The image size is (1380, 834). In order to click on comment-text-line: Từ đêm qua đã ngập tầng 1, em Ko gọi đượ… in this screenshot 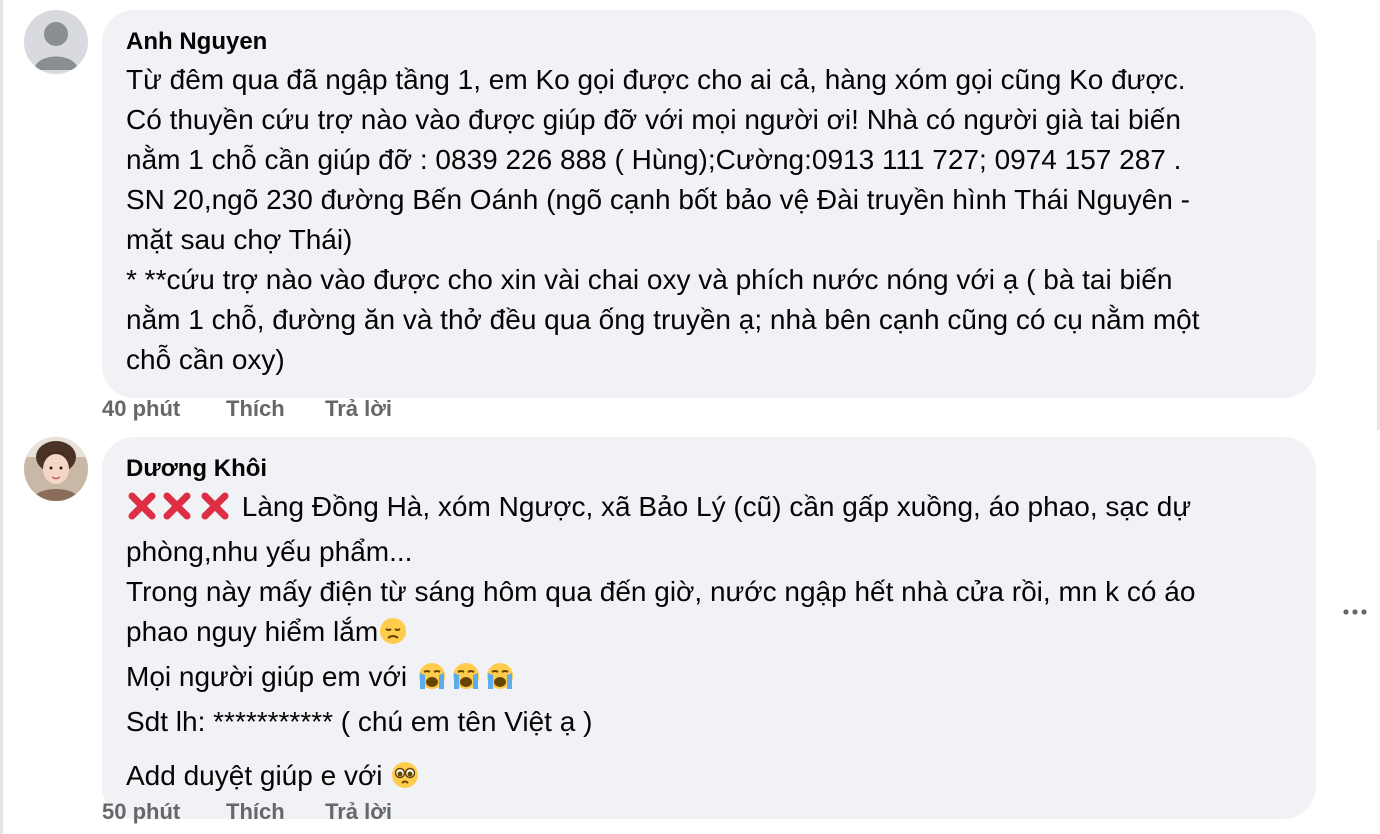, I will do `click(656, 79)`.